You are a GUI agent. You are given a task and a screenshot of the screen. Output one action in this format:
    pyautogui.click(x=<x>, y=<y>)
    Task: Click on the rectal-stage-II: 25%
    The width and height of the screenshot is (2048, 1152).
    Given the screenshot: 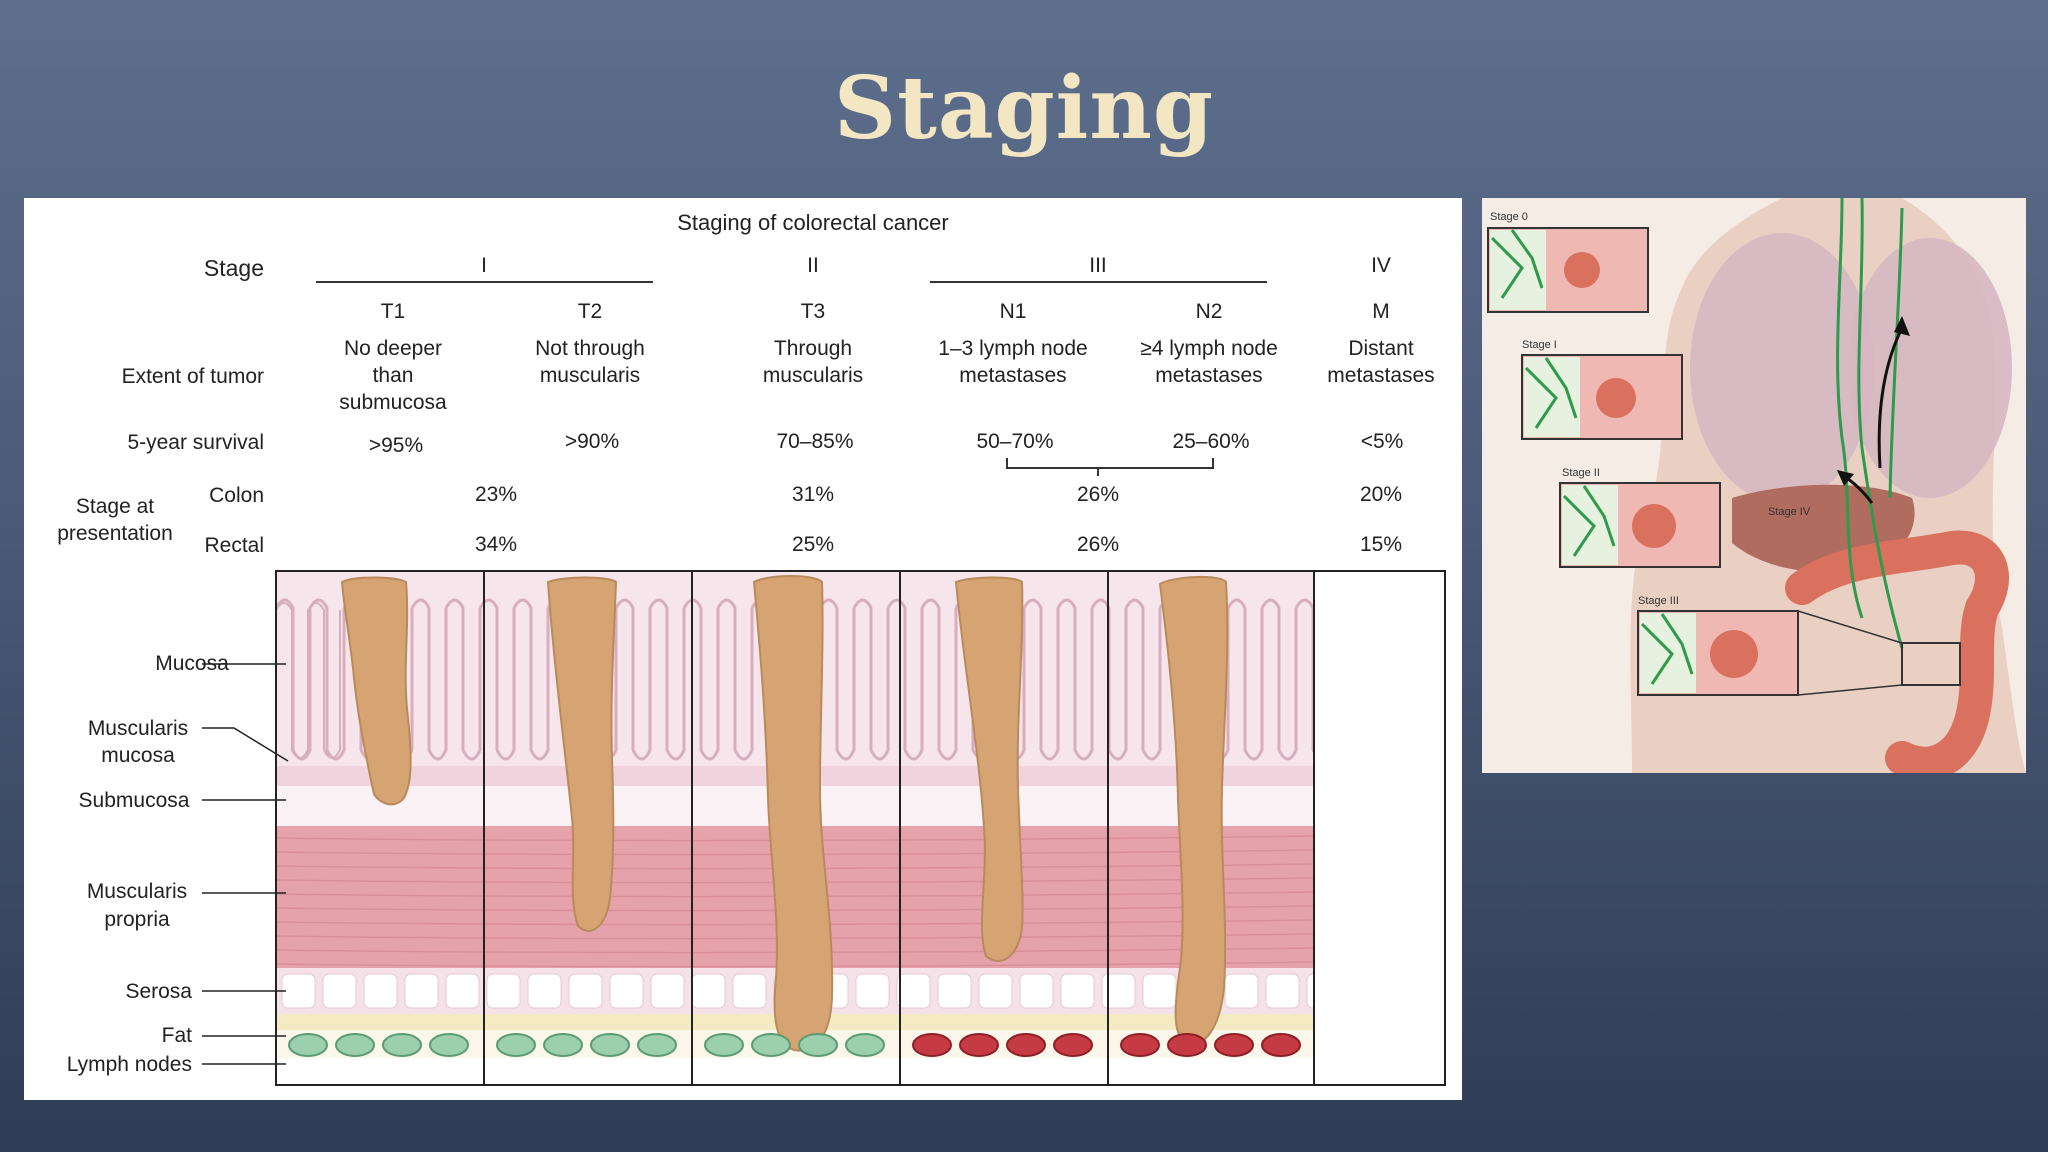 What is the action you would take?
    pyautogui.click(x=813, y=544)
    